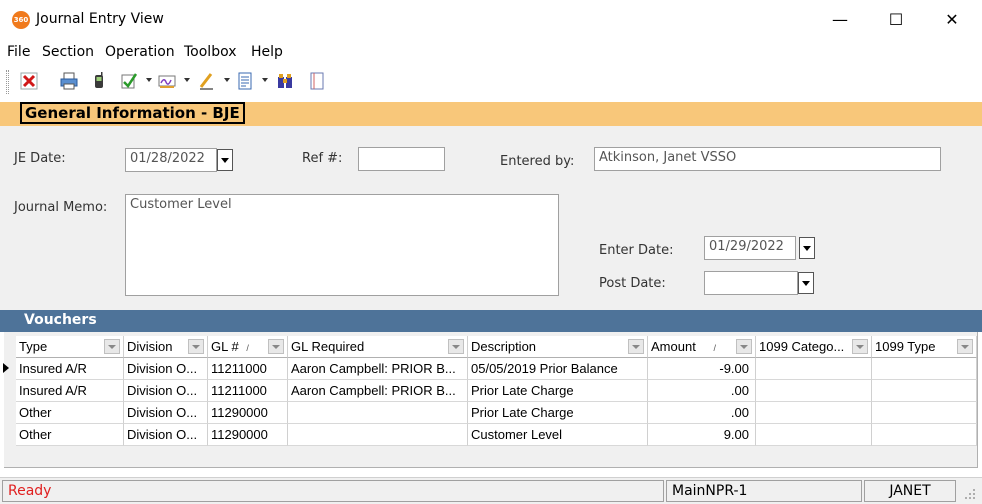 Image resolution: width=982 pixels, height=504 pixels. What do you see at coordinates (764, 491) in the screenshot?
I see `status-server: MainNPR-1` at bounding box center [764, 491].